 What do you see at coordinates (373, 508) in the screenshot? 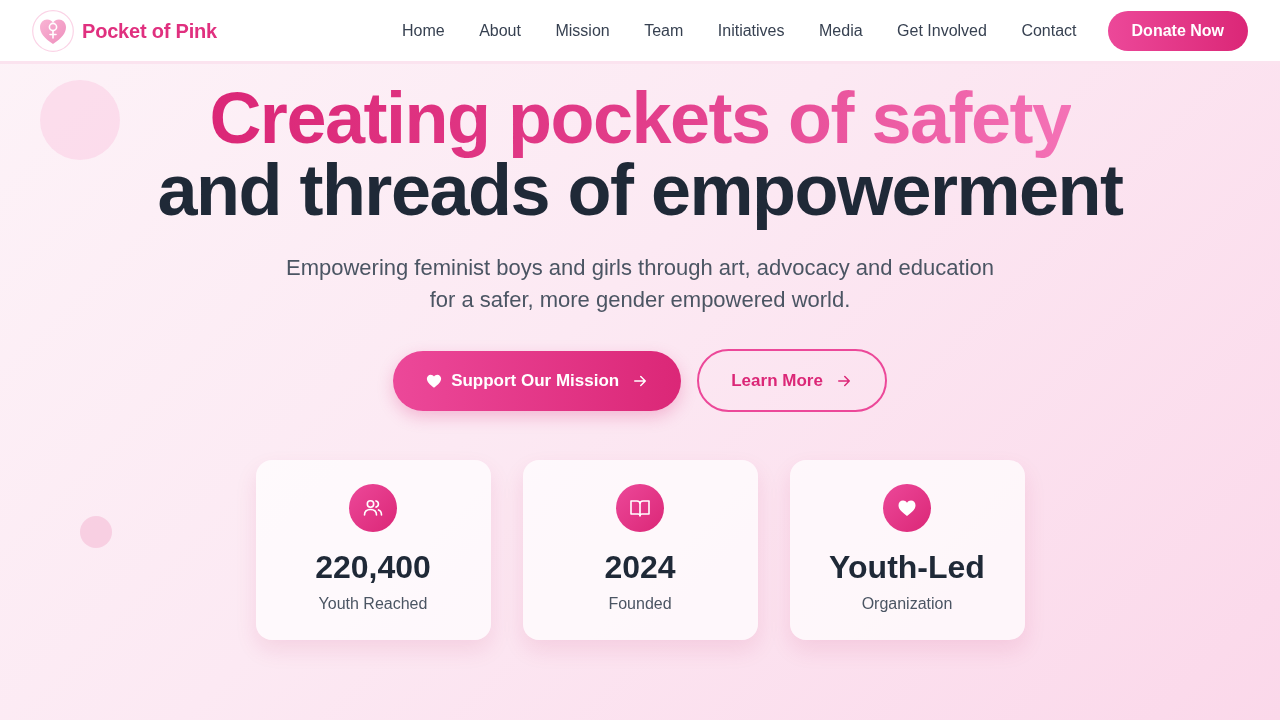
I see `users-icon` at bounding box center [373, 508].